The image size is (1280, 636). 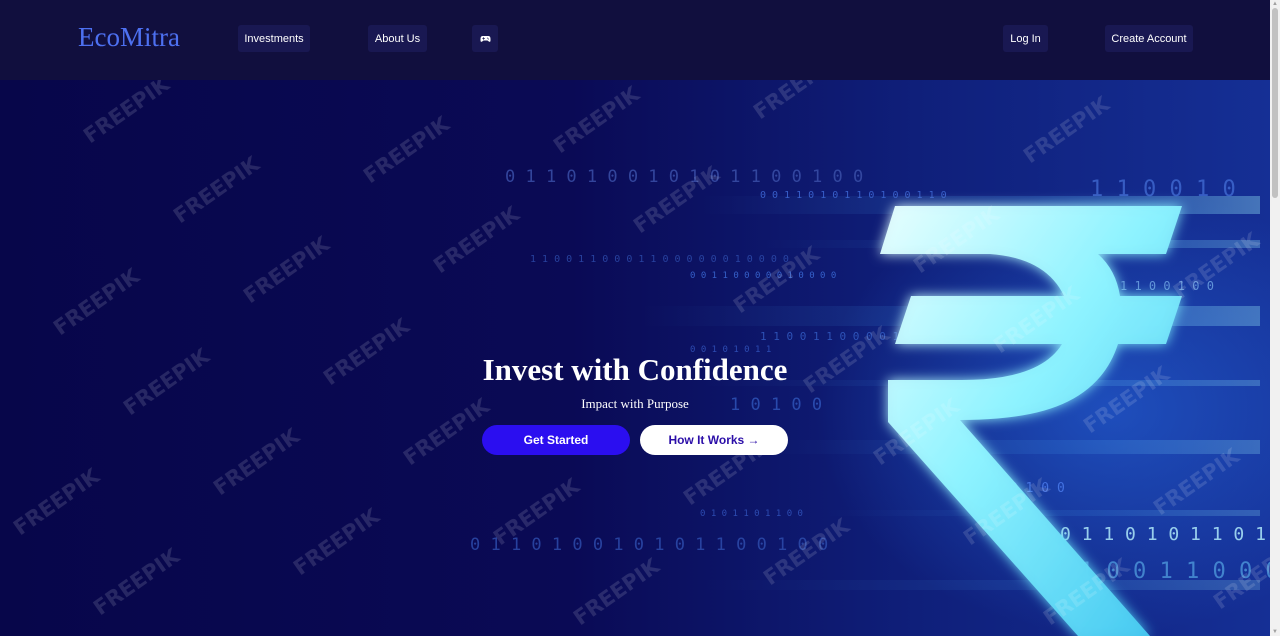 I want to click on gamepad-icon, so click(x=485, y=38).